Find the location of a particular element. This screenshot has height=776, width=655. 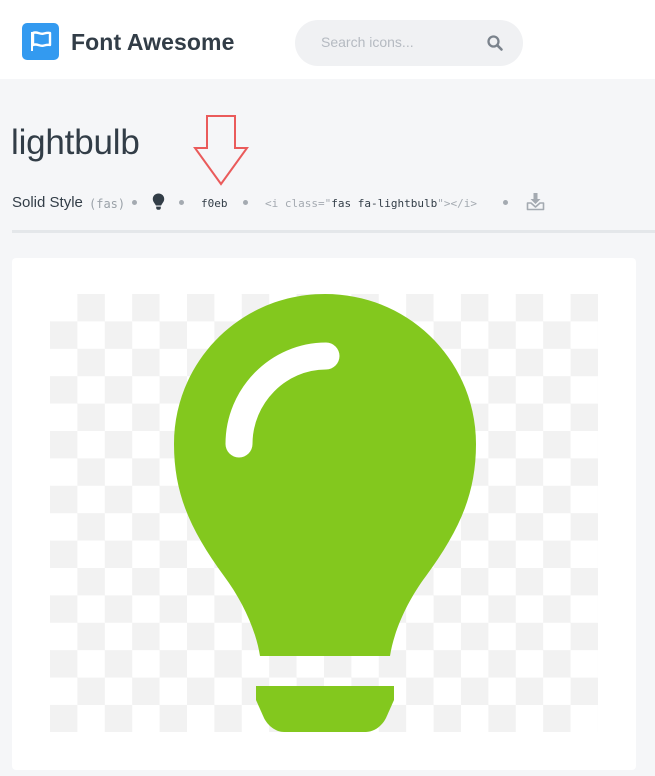

flag-icon is located at coordinates (40, 41).